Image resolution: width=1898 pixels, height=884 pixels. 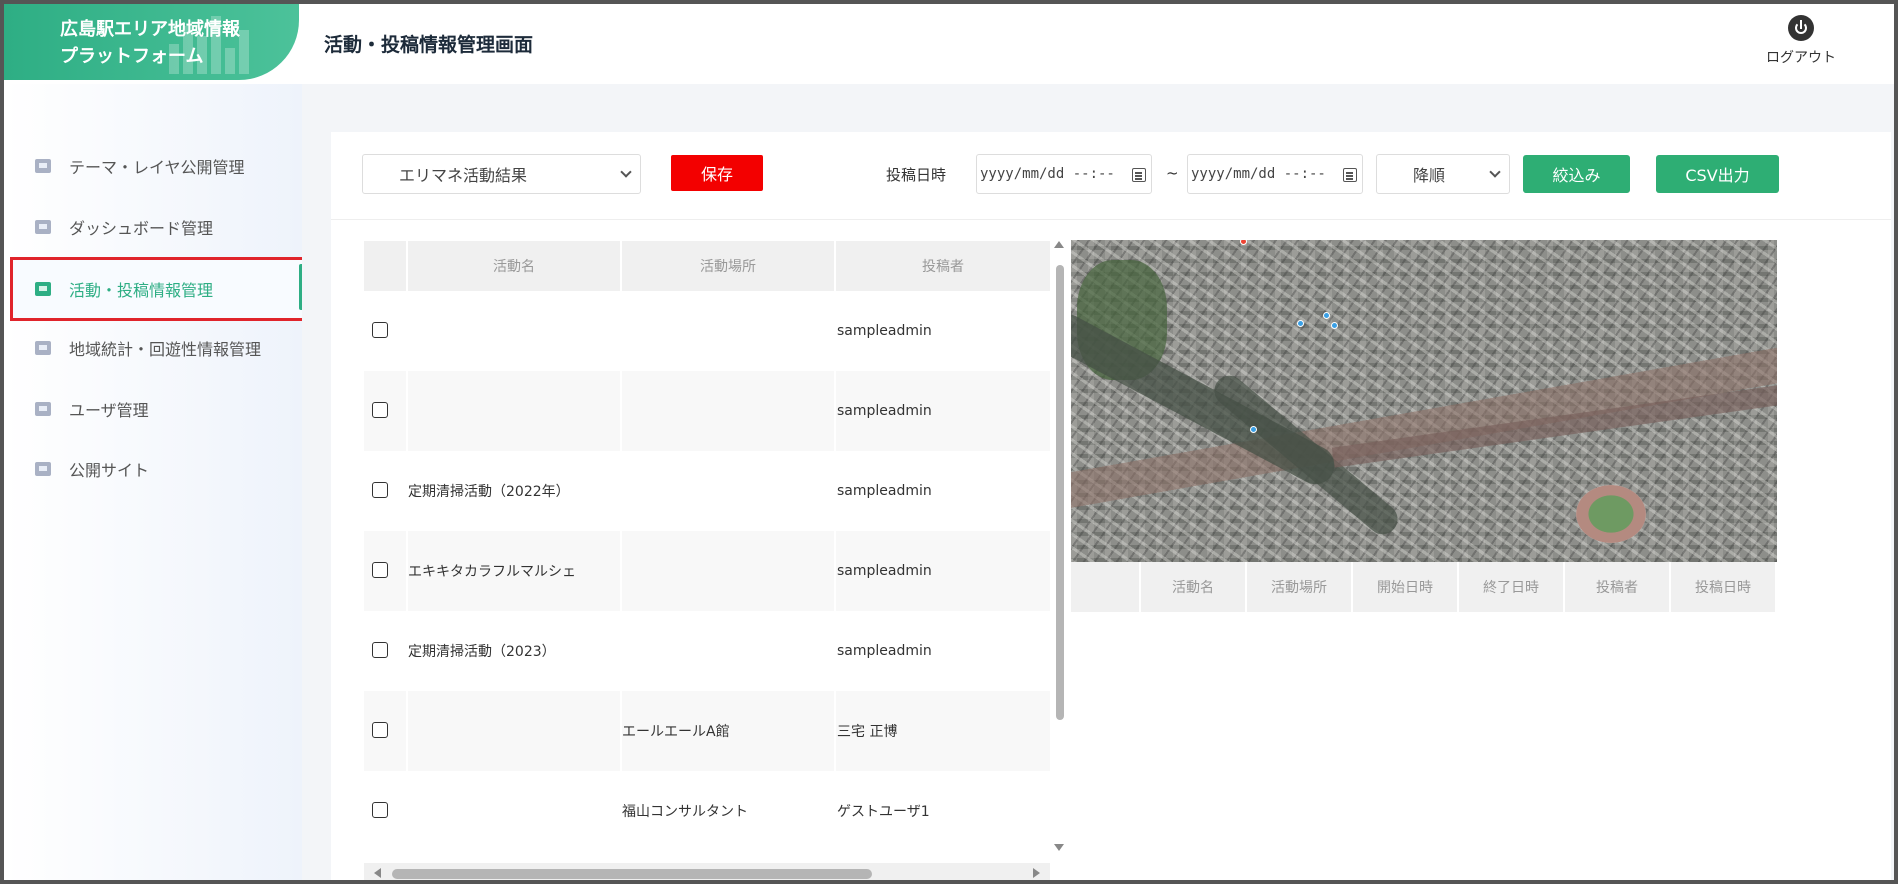 What do you see at coordinates (109, 470) in the screenshot?
I see `sidebar-item-label: 公開サイト` at bounding box center [109, 470].